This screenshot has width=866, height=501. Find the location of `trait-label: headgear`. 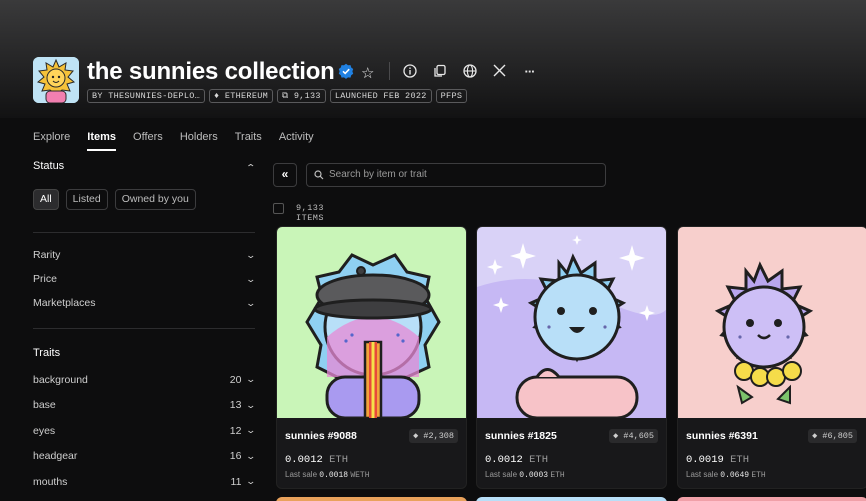

trait-label: headgear is located at coordinates (55, 456).